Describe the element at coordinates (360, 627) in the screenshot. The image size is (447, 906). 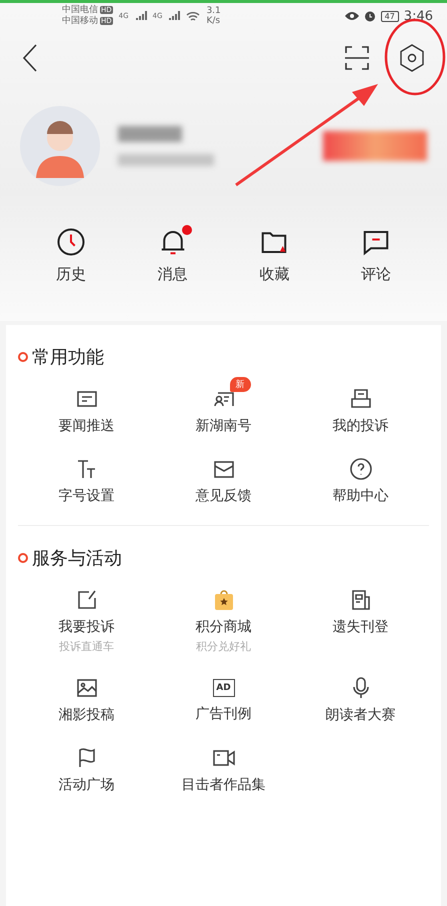
I see `item-label: 遗失刊登` at that location.